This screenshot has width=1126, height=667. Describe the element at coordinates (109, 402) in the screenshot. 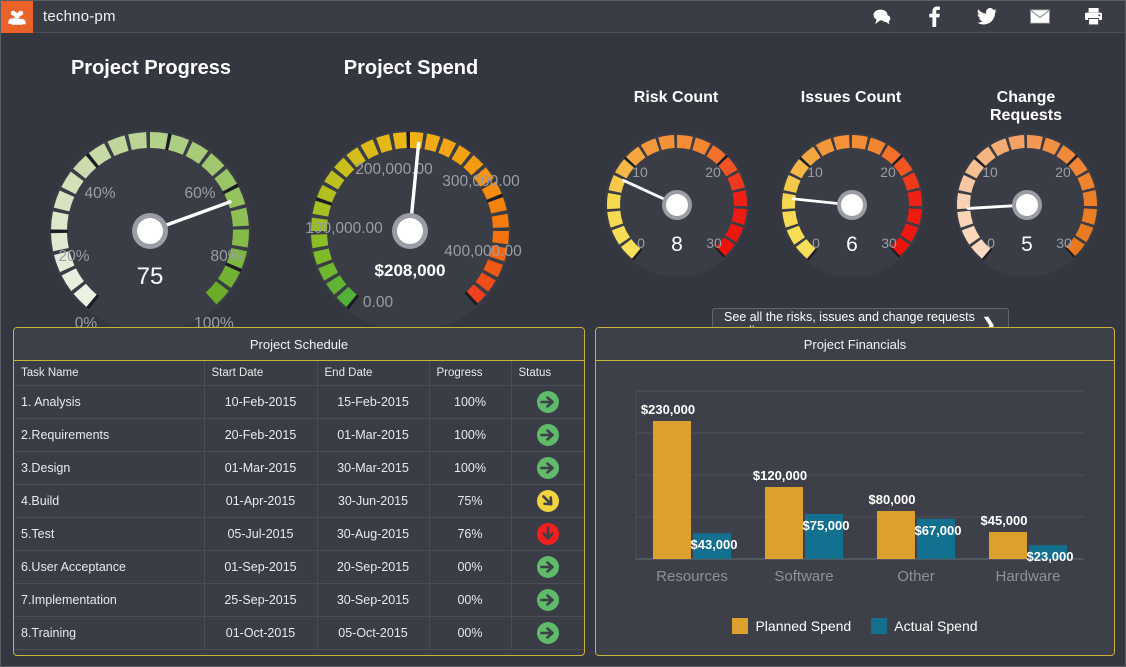

I see `cell-task-name: 1. Analysis` at that location.